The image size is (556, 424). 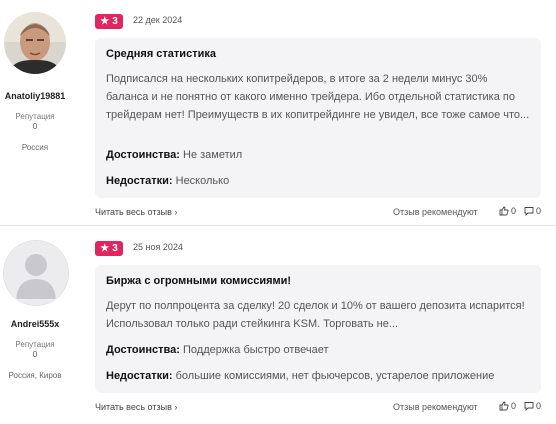 I want to click on review-pros: Достоинства: Не заметил, so click(x=174, y=155).